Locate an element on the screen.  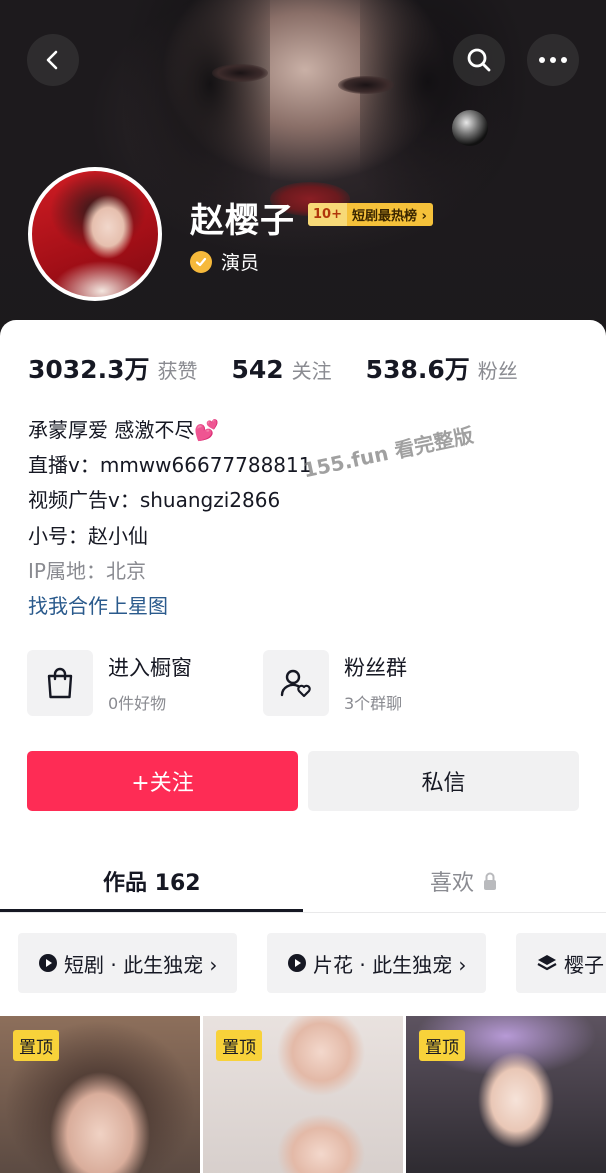
collection-chips: 短剧 · 此生独宠 › 片花 · 此生独宠 › 樱子 is located at coordinates (312, 963).